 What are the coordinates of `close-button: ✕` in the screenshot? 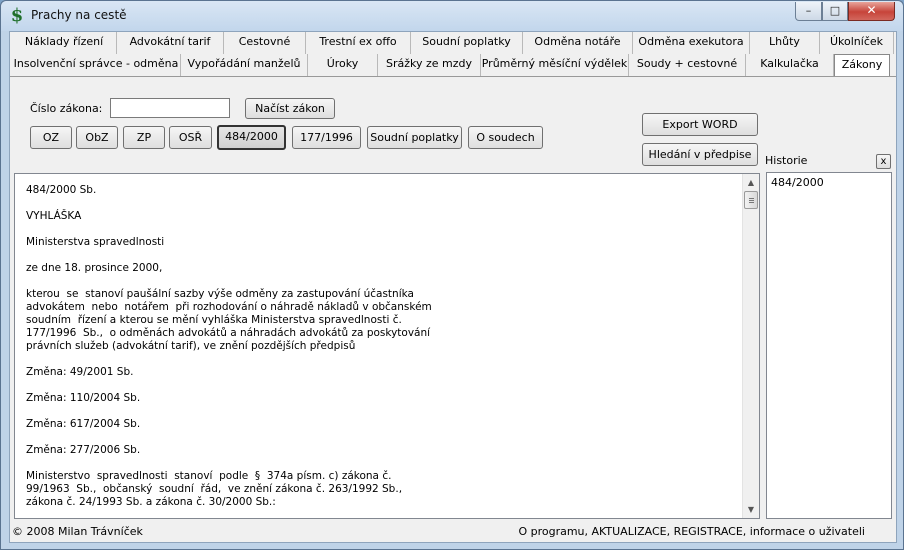 It's located at (871, 11).